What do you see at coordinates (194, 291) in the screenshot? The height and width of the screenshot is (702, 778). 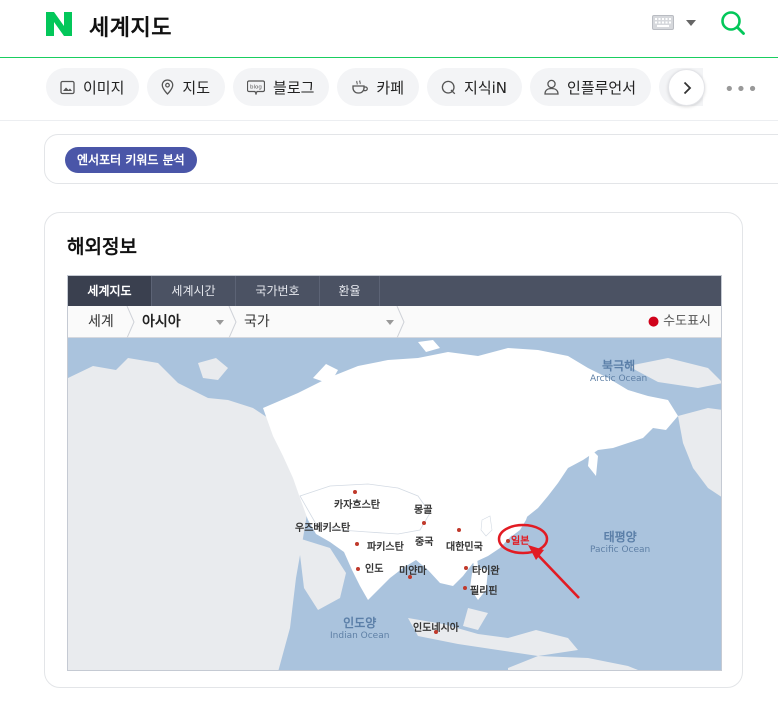 I see `tab-world-time: 세계시간` at bounding box center [194, 291].